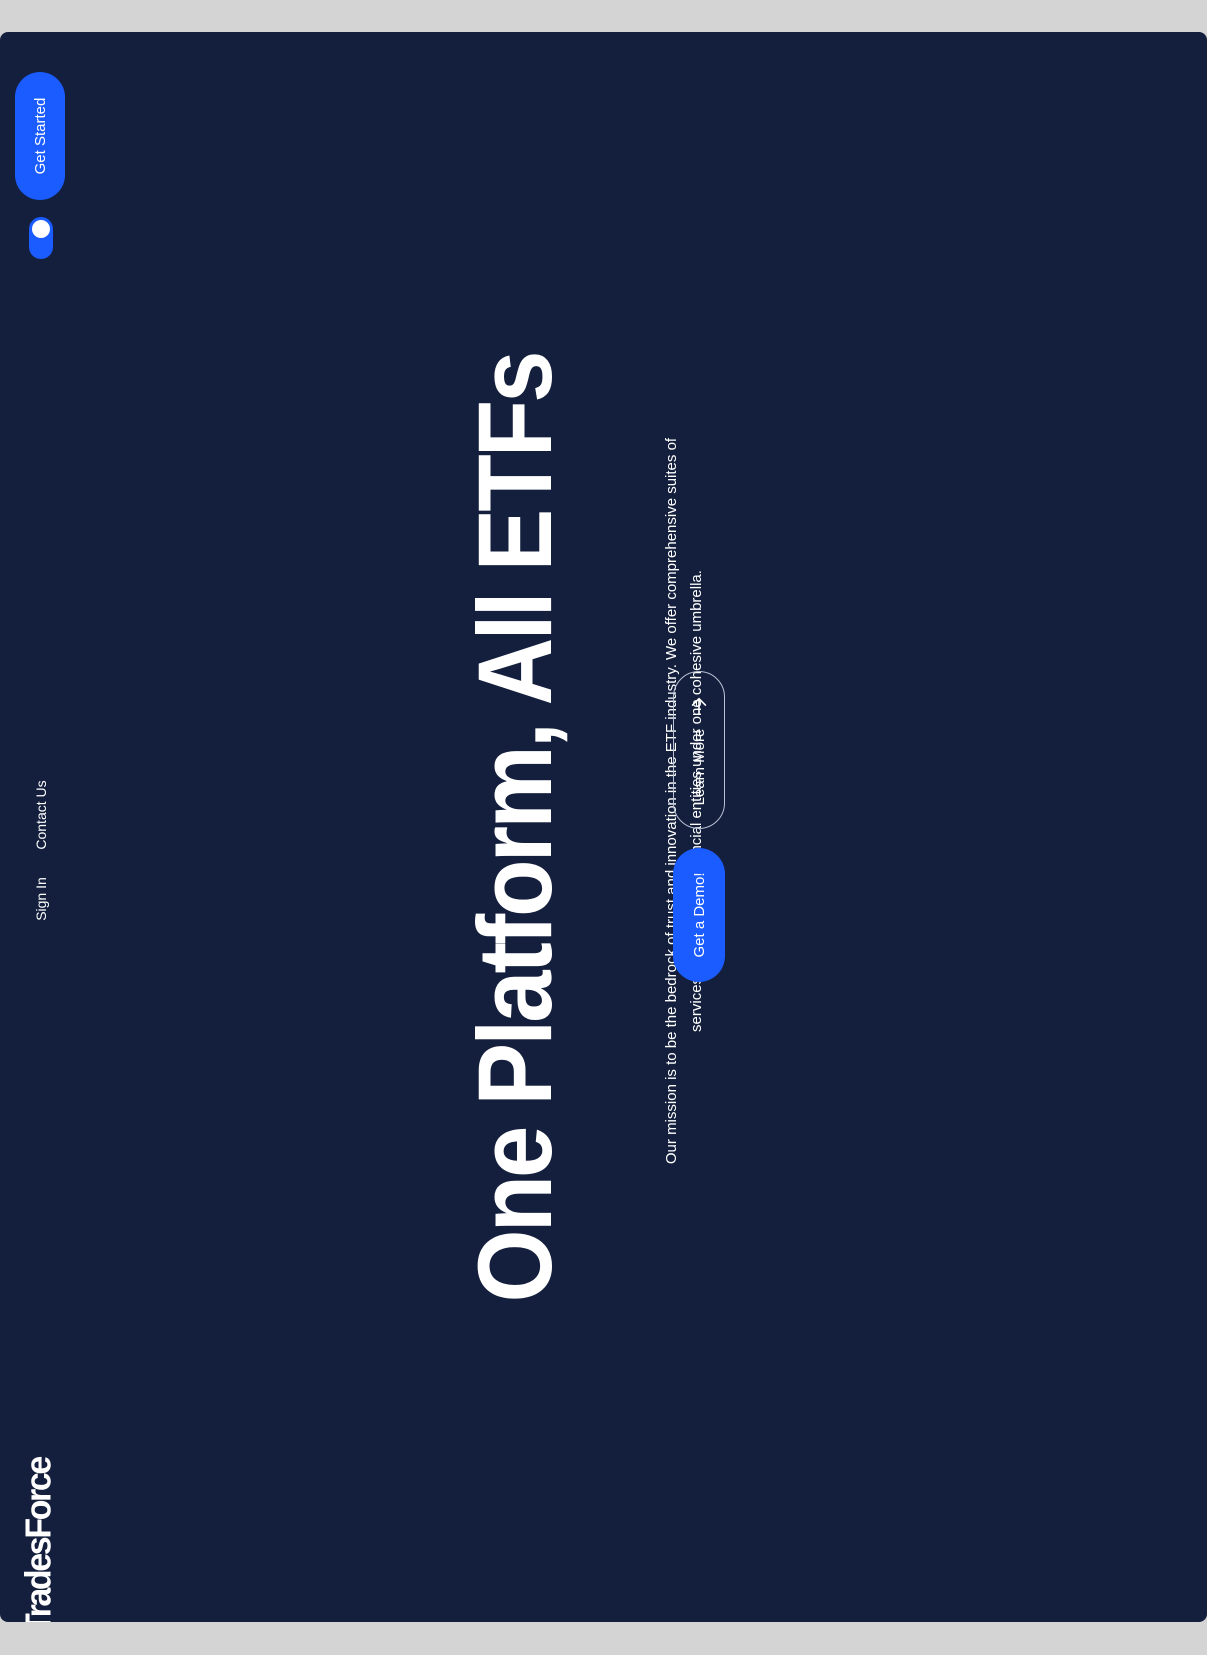  Describe the element at coordinates (699, 915) in the screenshot. I see `get-a-demo-button: Get a Demo!` at that location.